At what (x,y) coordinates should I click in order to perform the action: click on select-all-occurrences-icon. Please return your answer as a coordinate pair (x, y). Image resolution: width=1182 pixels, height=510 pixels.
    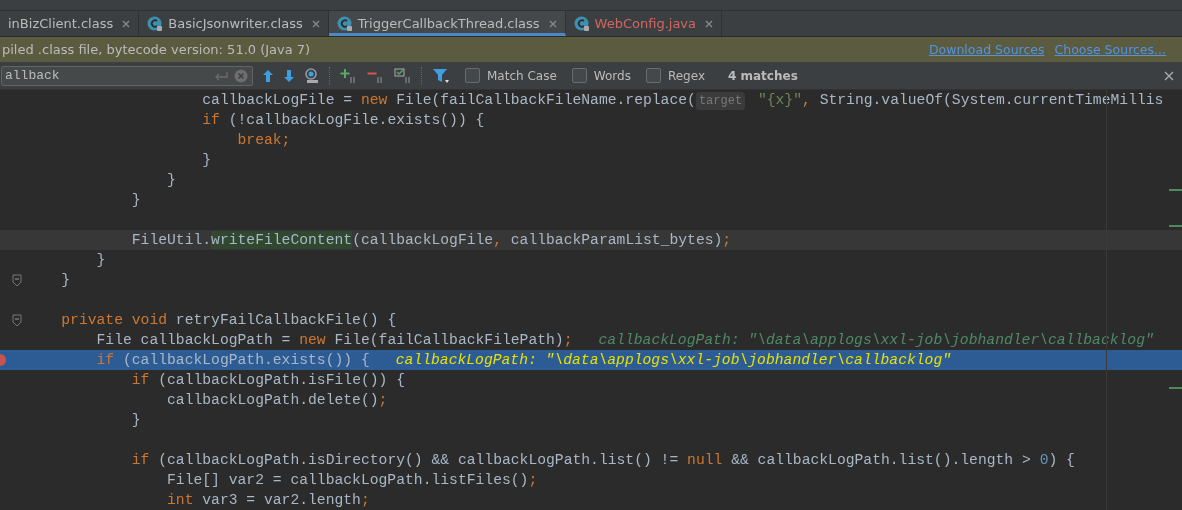
    Looking at the image, I should click on (403, 75).